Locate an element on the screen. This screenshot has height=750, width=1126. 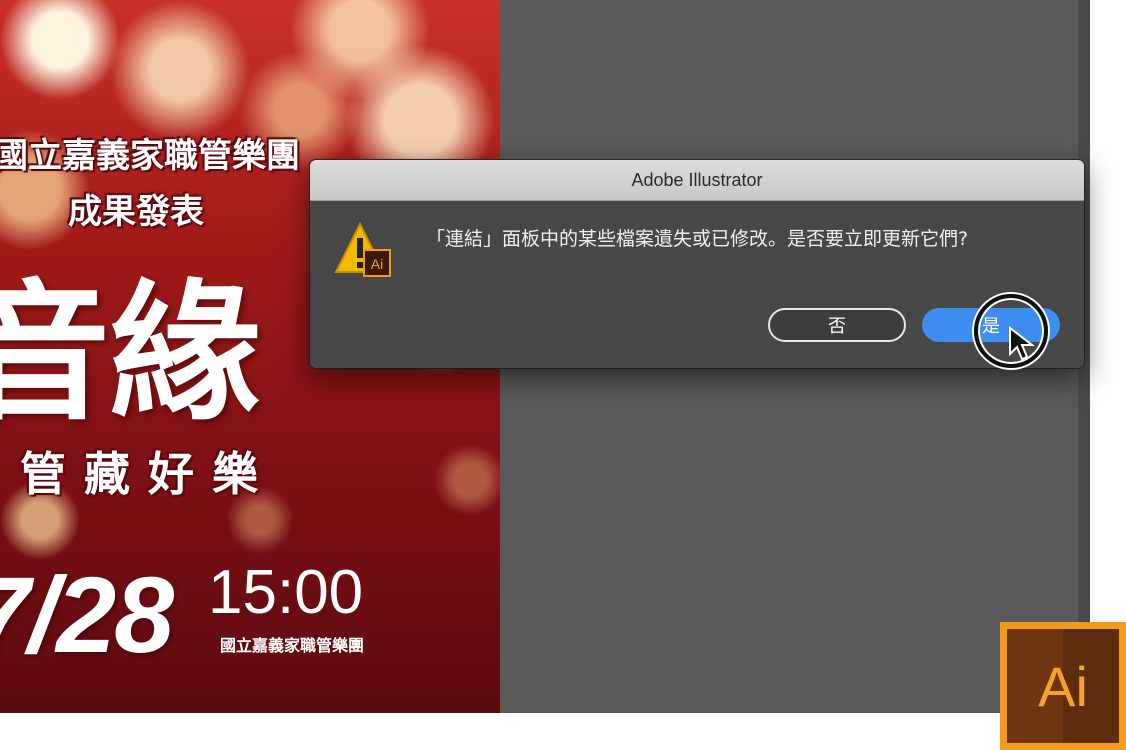
dialog-message: 「連結」面板中的某些檔案遺失或已修改。是否要立即更新它們? is located at coordinates (697, 239).